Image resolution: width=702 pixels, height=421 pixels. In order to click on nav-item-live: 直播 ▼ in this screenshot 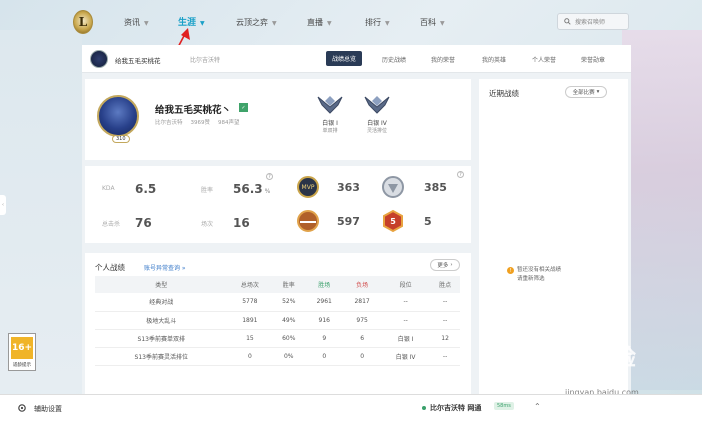, I will do `click(319, 22)`.